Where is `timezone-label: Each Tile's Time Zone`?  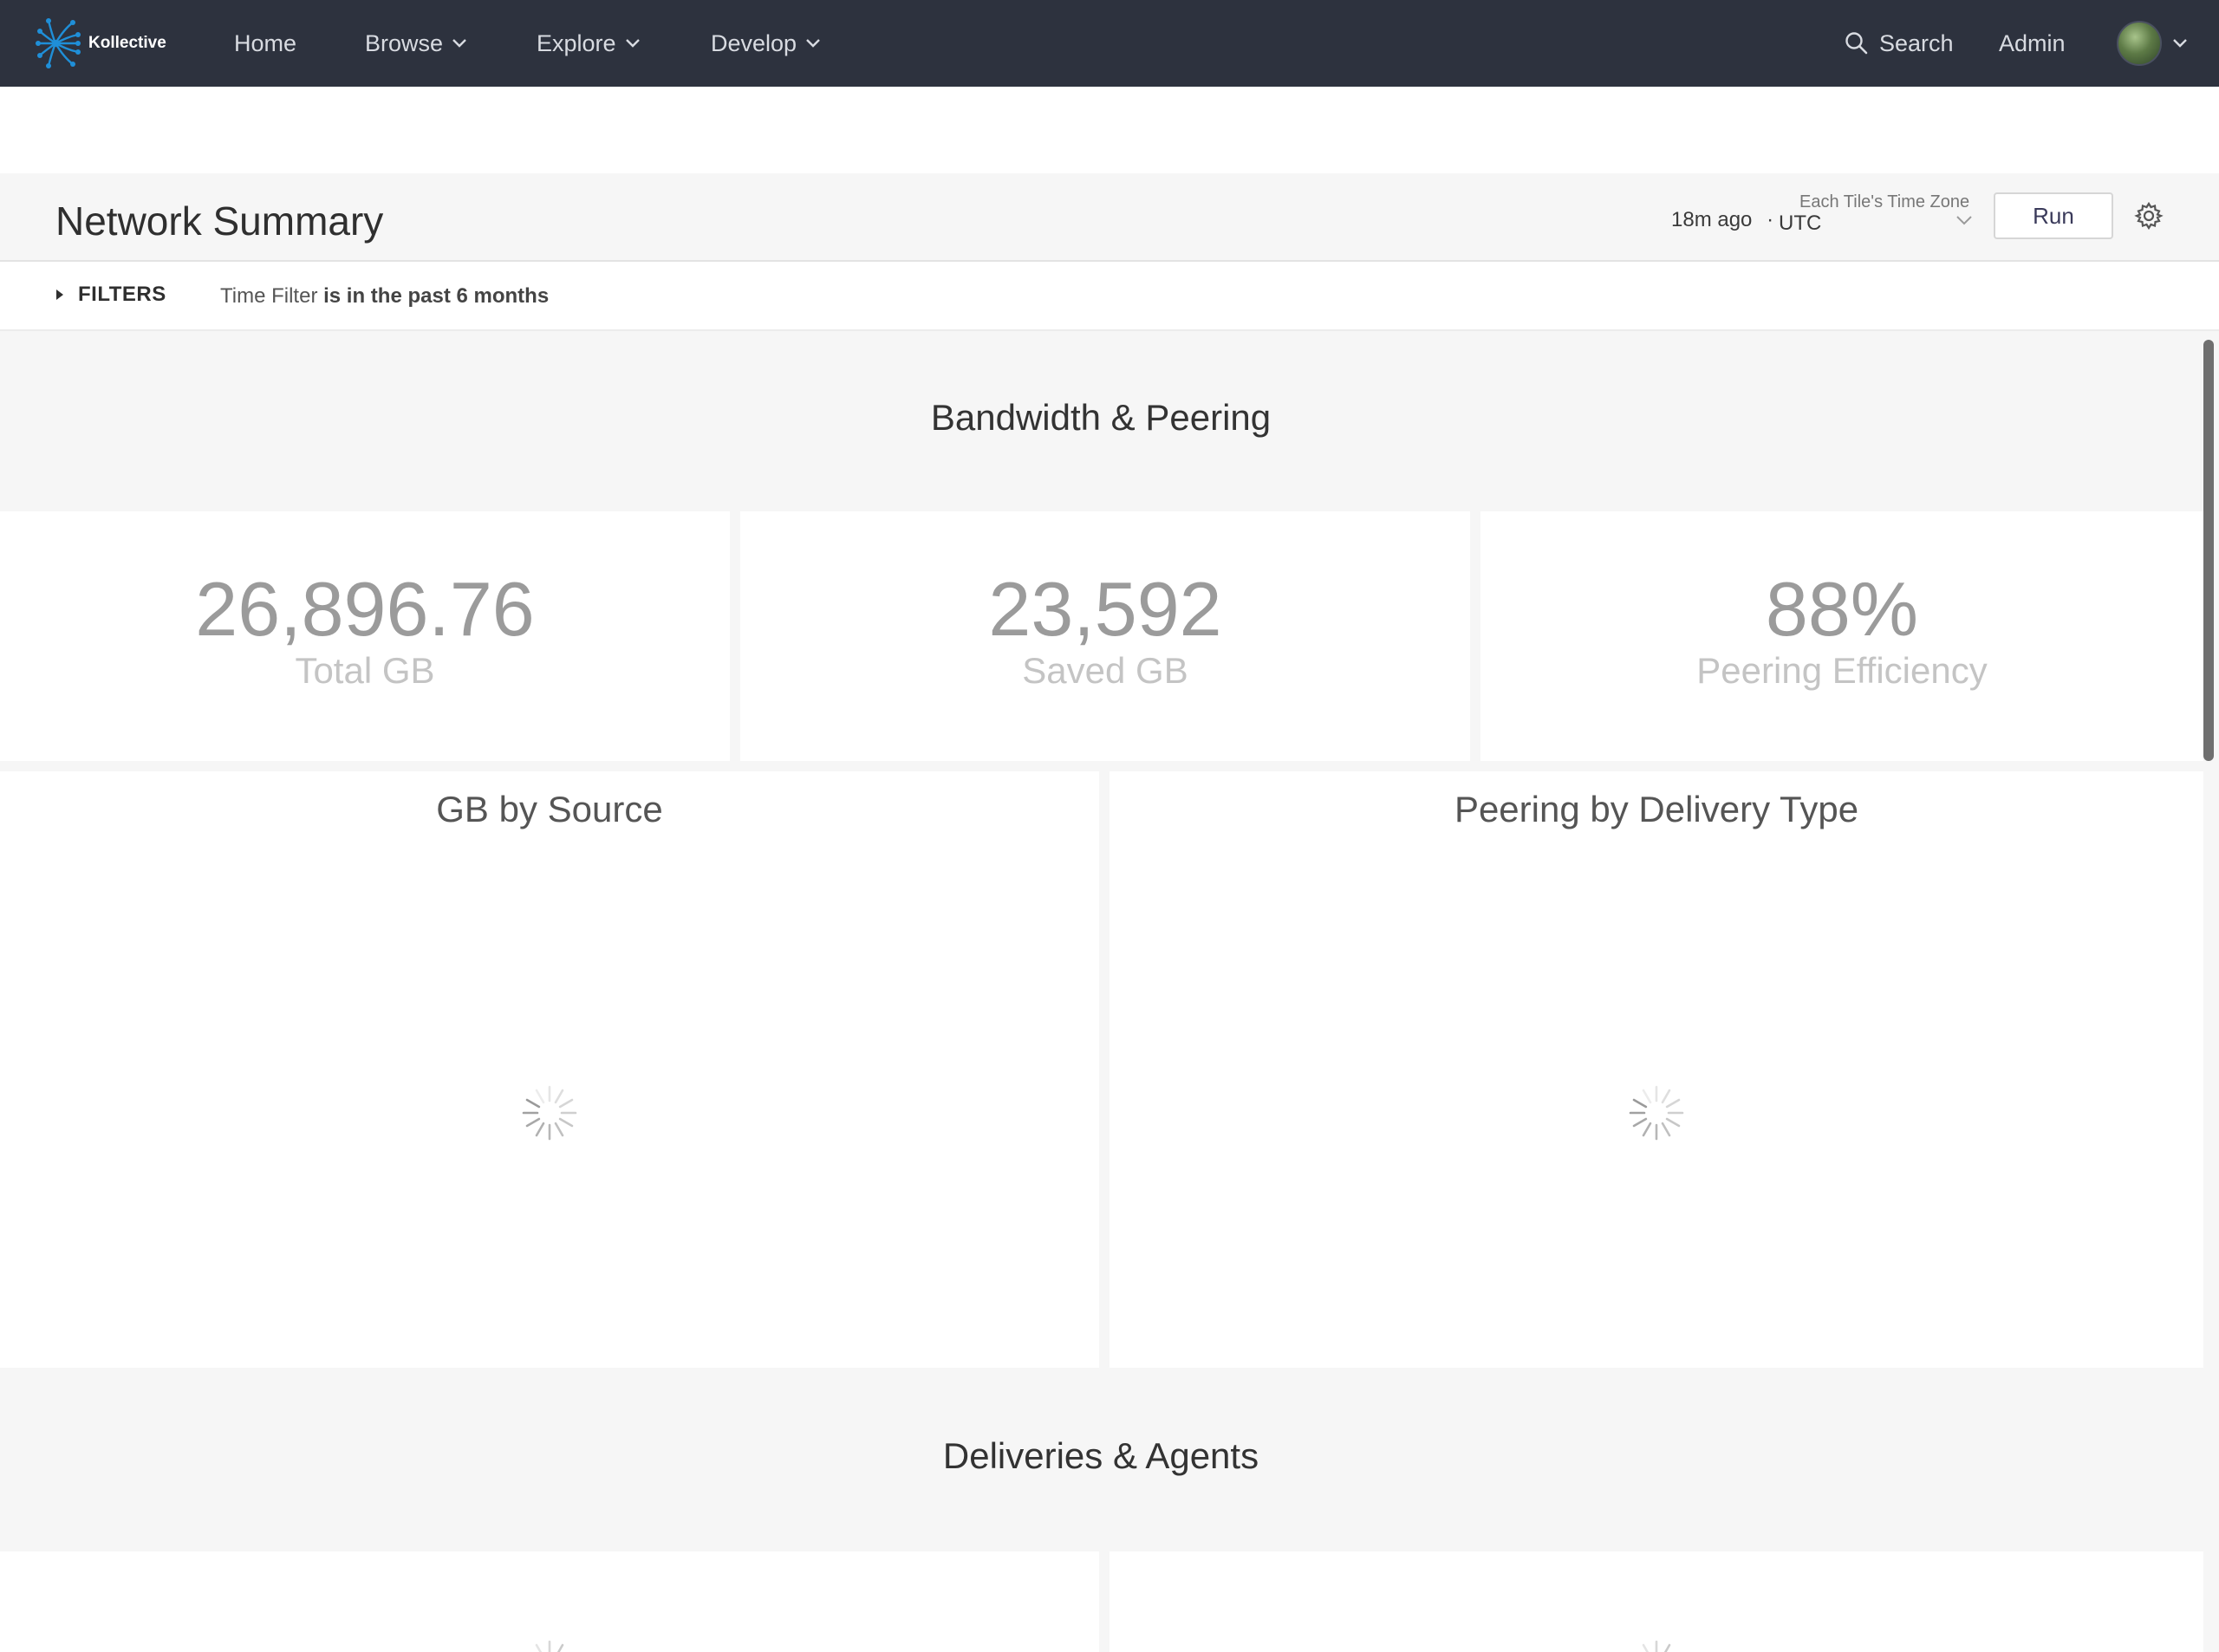 timezone-label: Each Tile's Time Zone is located at coordinates (1884, 201).